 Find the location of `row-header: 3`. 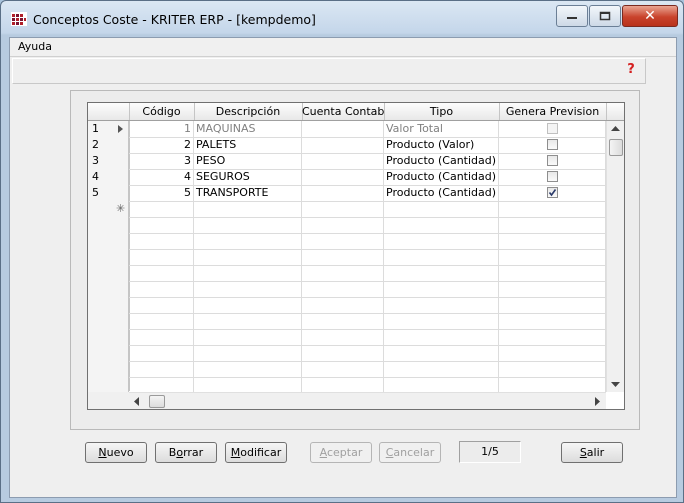

row-header: 3 is located at coordinates (108, 161).